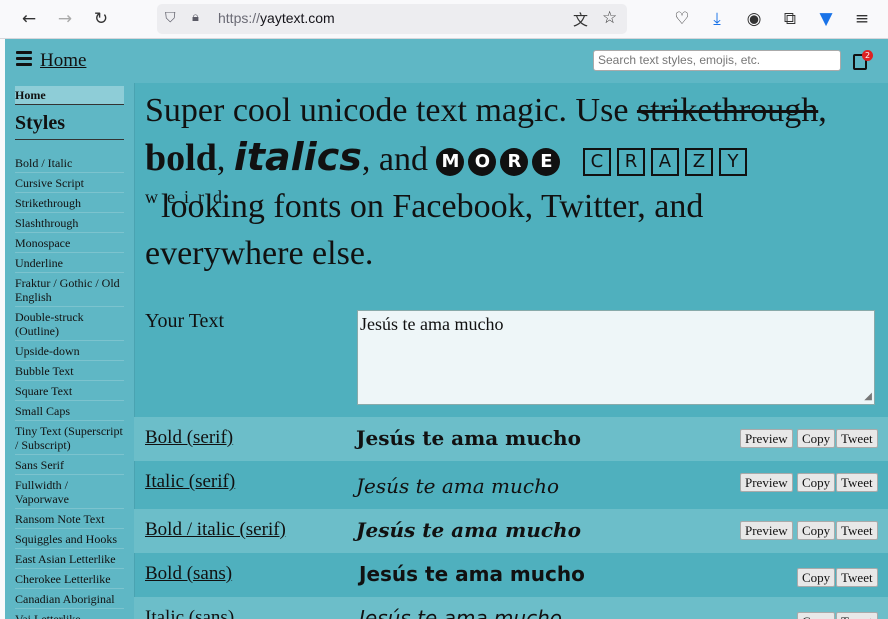  I want to click on bookmark-star-icon: ☆, so click(609, 18).